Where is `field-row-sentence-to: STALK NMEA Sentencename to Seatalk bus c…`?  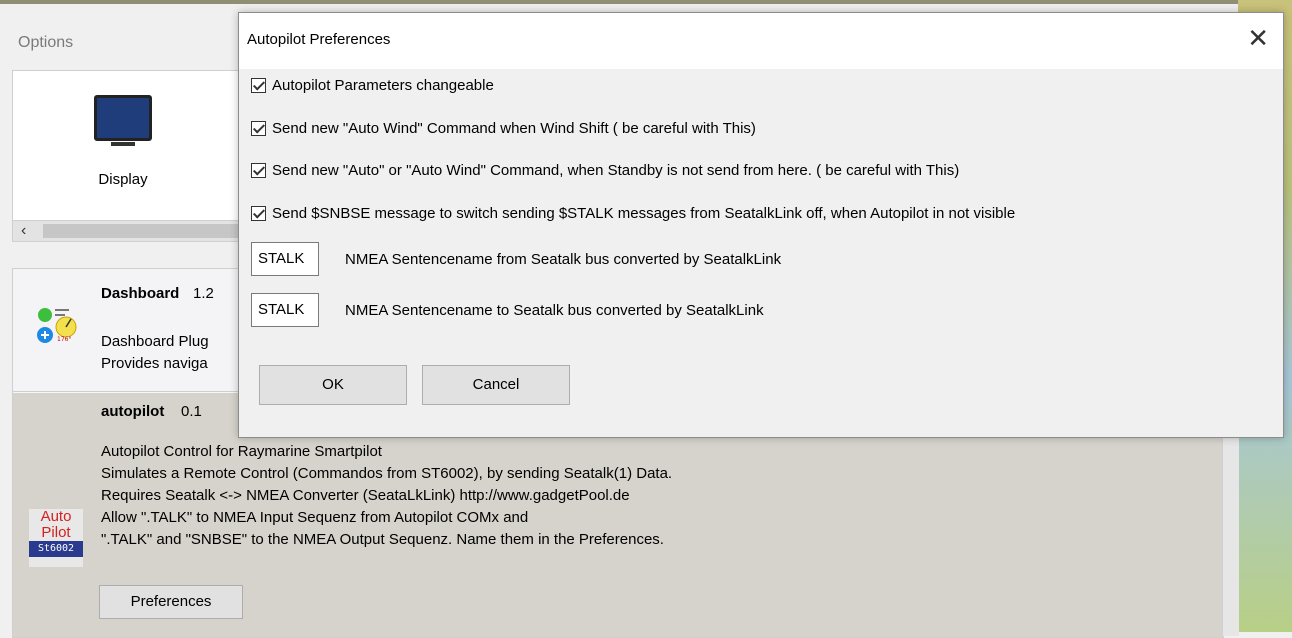
field-row-sentence-to: STALK NMEA Sentencename to Seatalk bus c… is located at coordinates (507, 310).